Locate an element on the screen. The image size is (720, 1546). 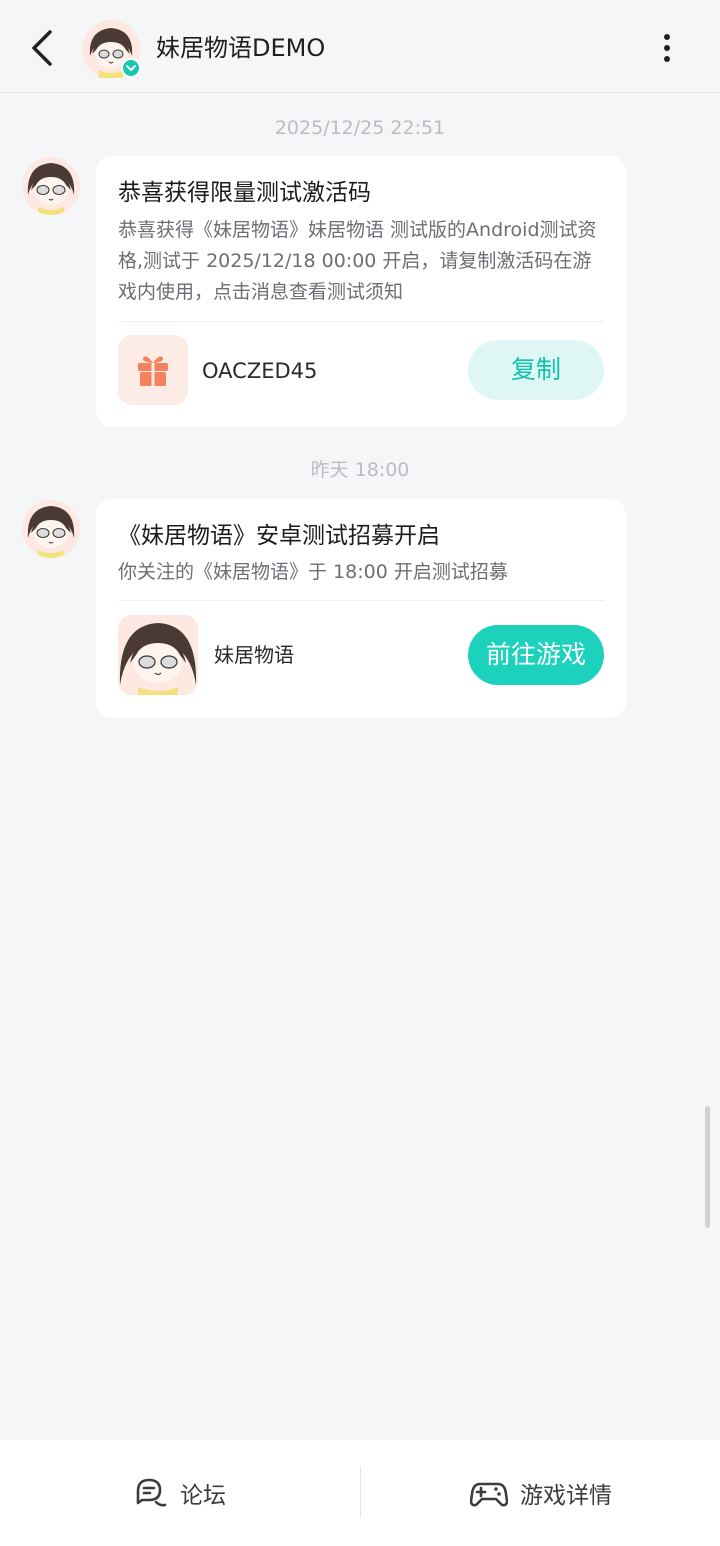
game-thumbnail is located at coordinates (158, 655).